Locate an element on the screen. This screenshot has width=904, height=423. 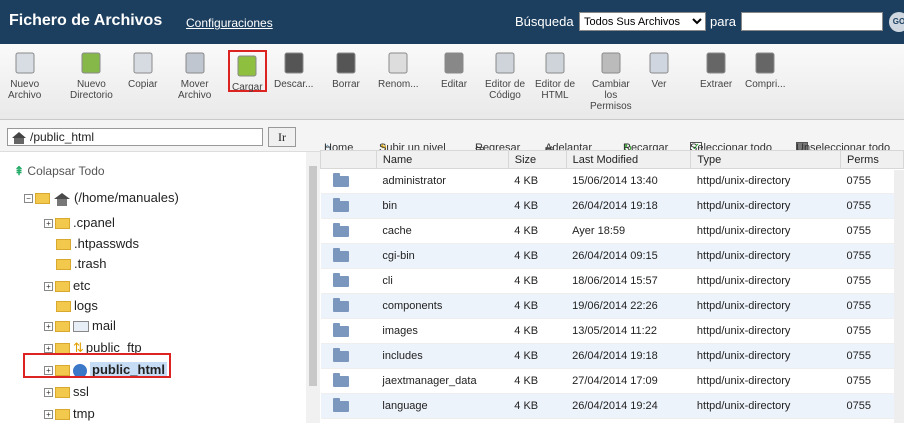
col-header-name: Name is located at coordinates (442, 159).